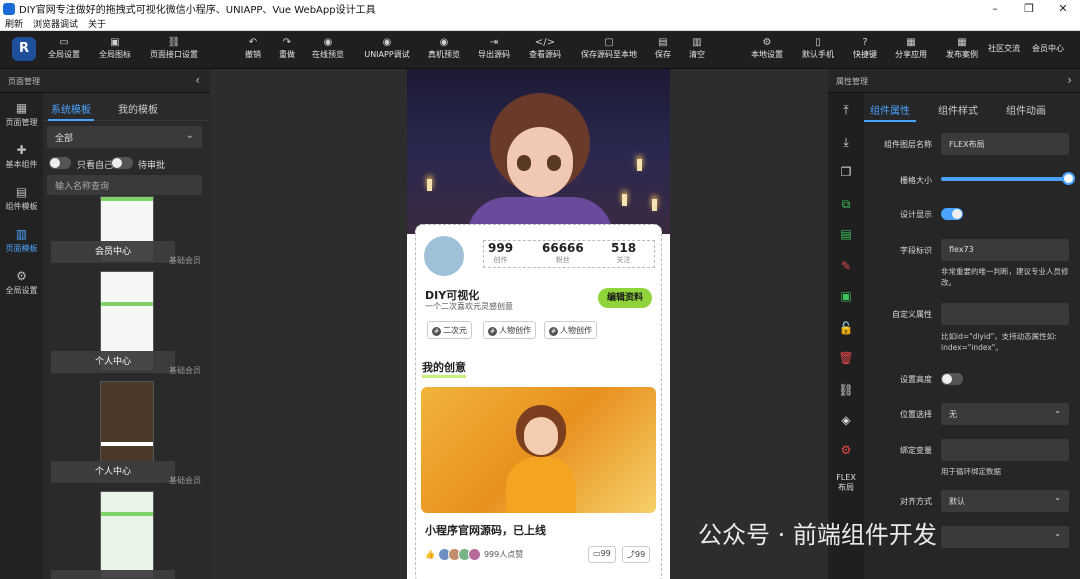 The width and height of the screenshot is (1080, 579). I want to click on trash-icon: 🗑, so click(846, 358).